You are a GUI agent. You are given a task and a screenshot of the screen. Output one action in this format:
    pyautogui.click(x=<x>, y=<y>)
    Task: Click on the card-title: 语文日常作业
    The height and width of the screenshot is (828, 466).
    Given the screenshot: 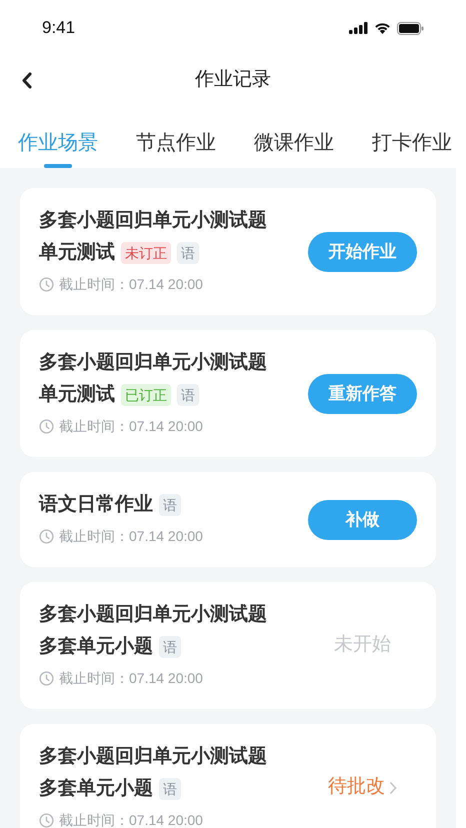 What is the action you would take?
    pyautogui.click(x=96, y=504)
    